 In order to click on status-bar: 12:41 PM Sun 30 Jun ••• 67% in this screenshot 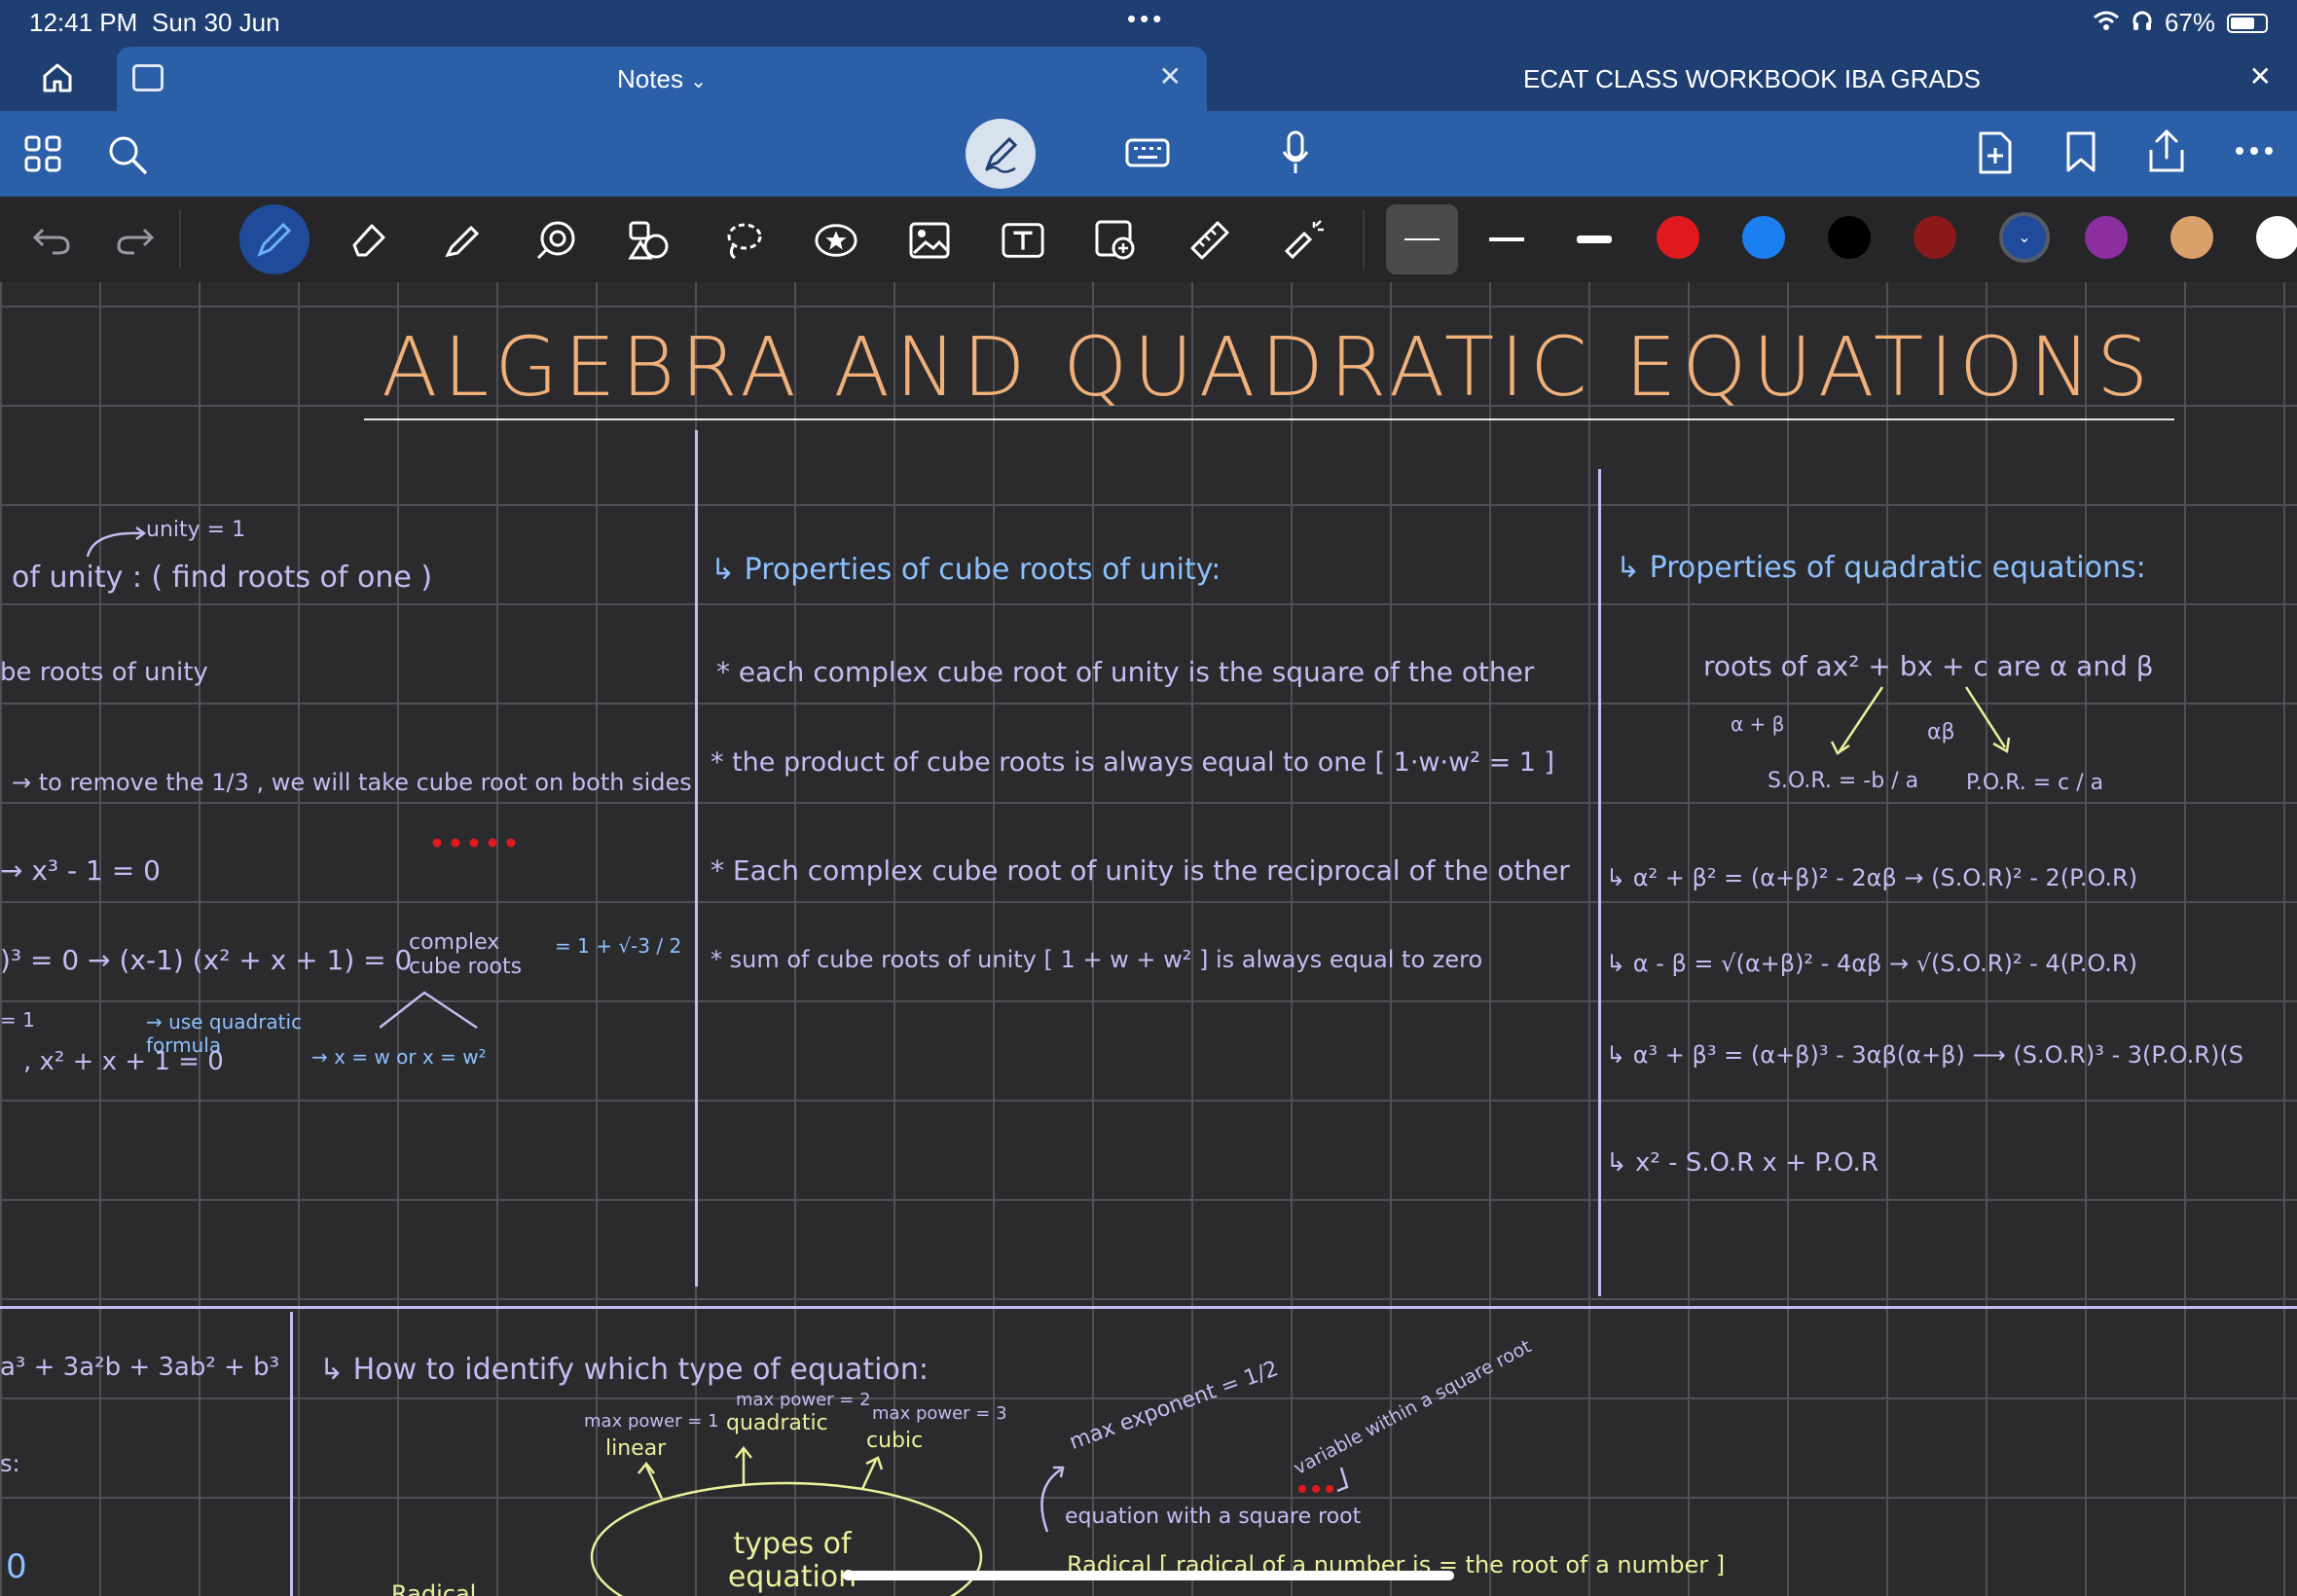, I will do `click(1148, 22)`.